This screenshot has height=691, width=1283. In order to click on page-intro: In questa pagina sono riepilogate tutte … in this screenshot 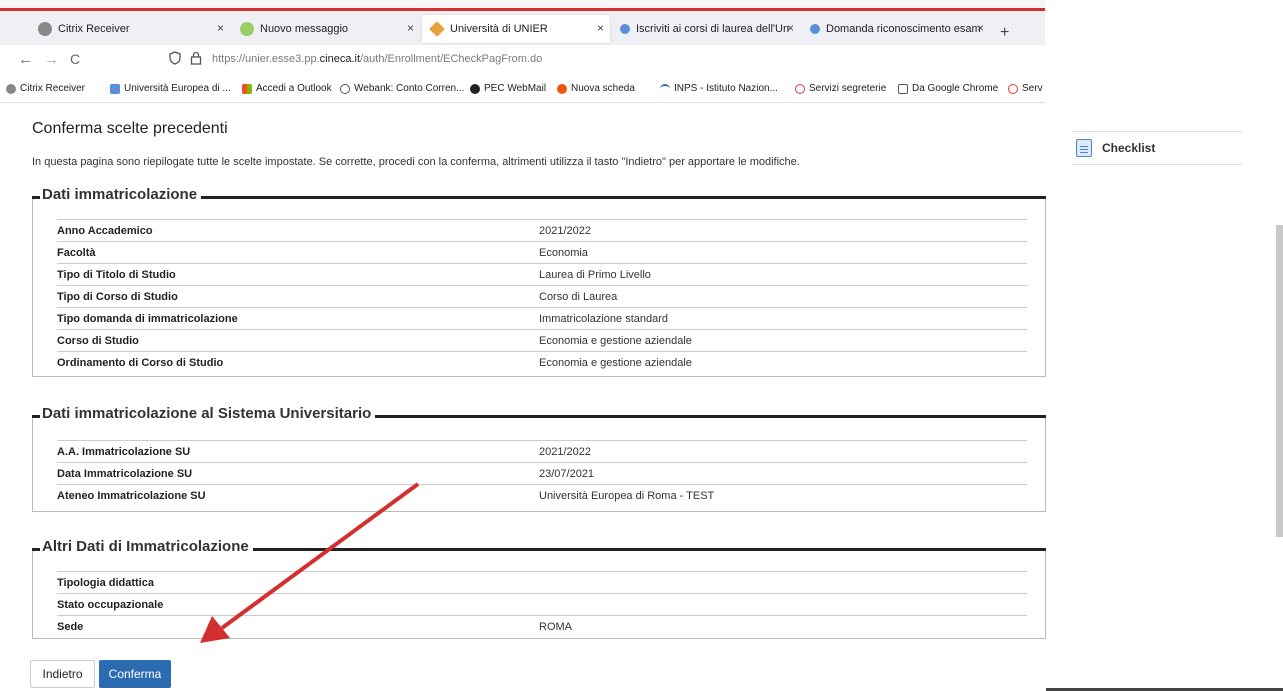, I will do `click(416, 162)`.